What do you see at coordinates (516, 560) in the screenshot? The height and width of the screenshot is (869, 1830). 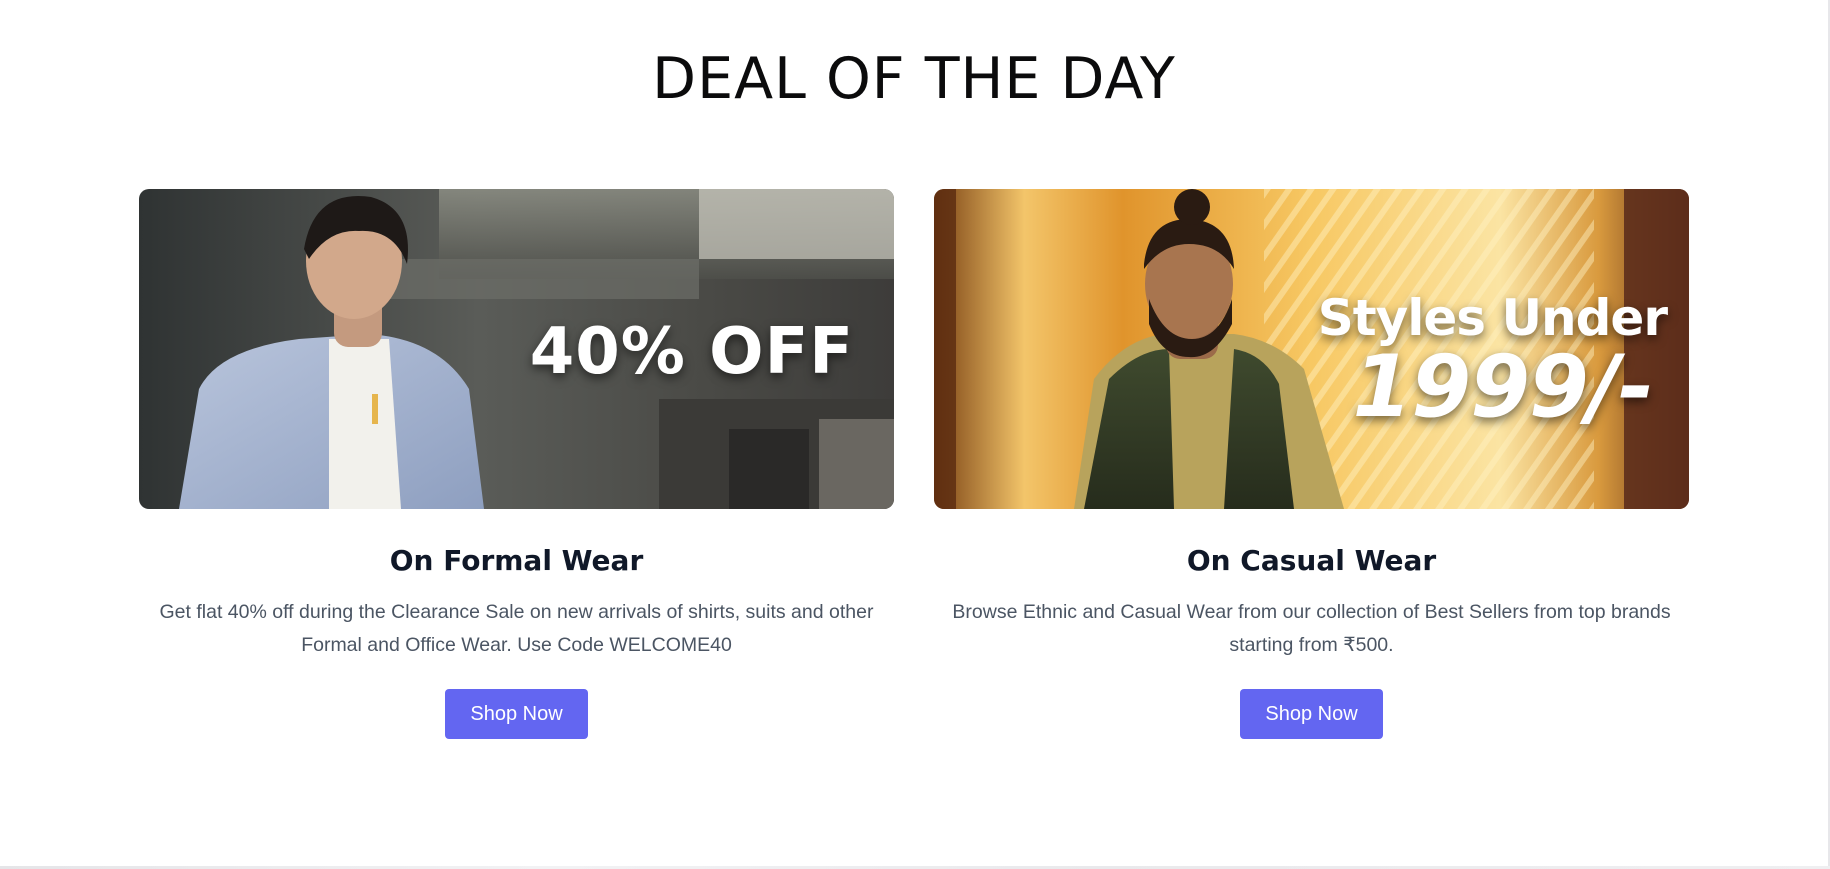 I see `formal-wear-title: On Formal Wear` at bounding box center [516, 560].